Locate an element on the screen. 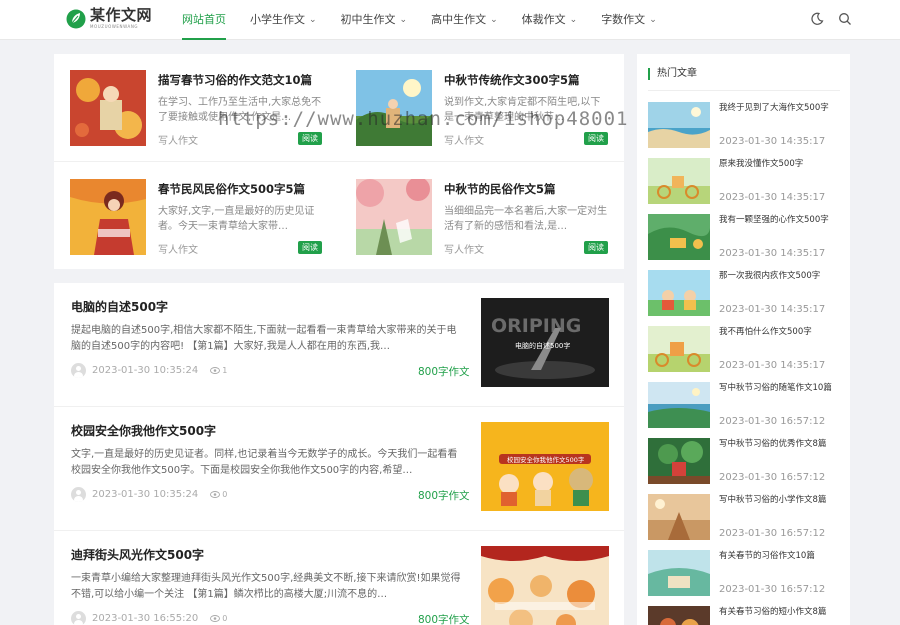 The image size is (900, 625). divider is located at coordinates (339, 161).